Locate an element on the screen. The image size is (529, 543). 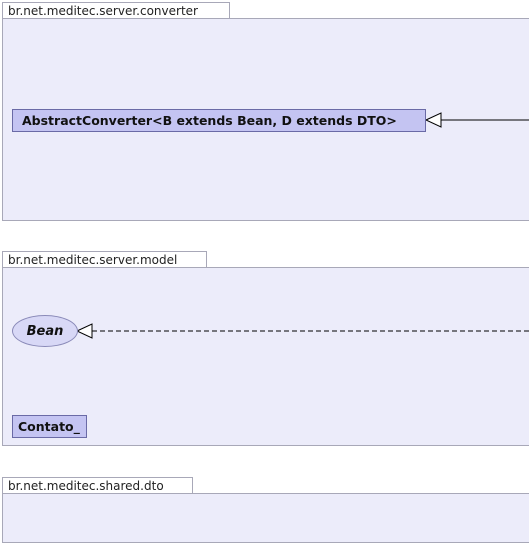
realization-arrowhead is located at coordinates (84, 331).